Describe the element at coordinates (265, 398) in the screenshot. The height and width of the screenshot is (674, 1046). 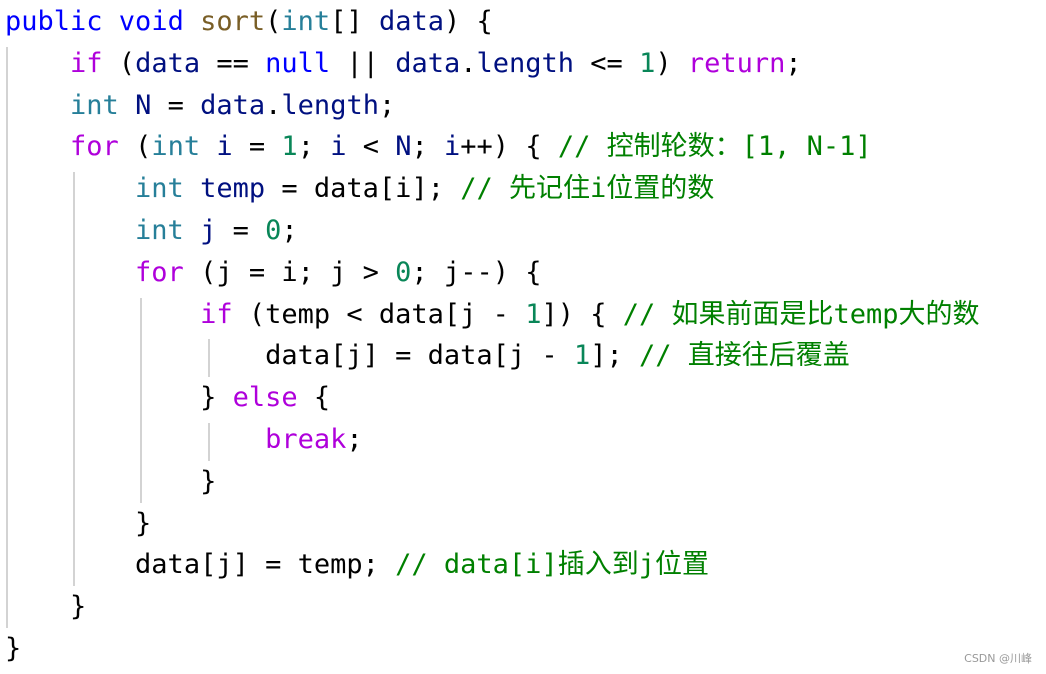
I see `code-token: else` at that location.